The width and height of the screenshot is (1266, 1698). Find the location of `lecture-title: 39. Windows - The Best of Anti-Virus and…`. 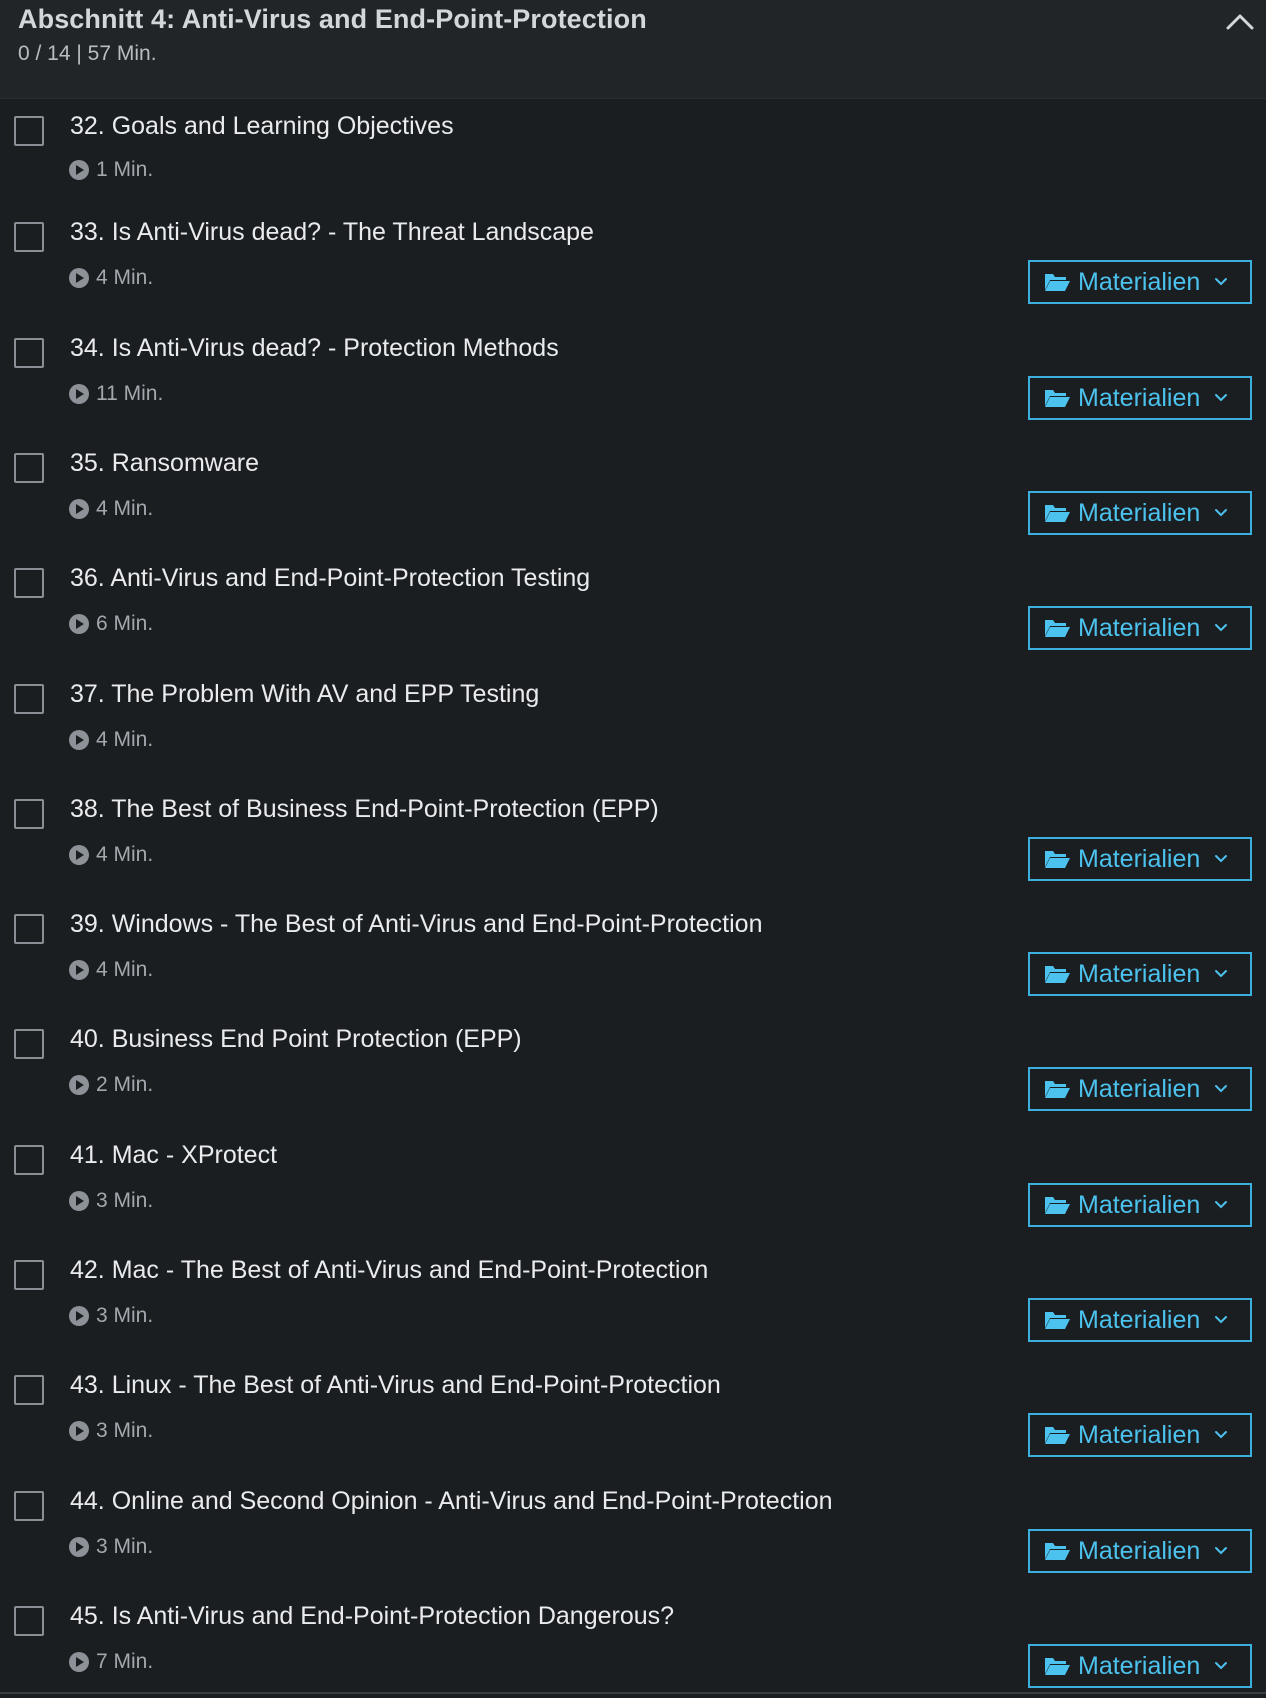

lecture-title: 39. Windows - The Best of Anti-Virus and… is located at coordinates (416, 924).